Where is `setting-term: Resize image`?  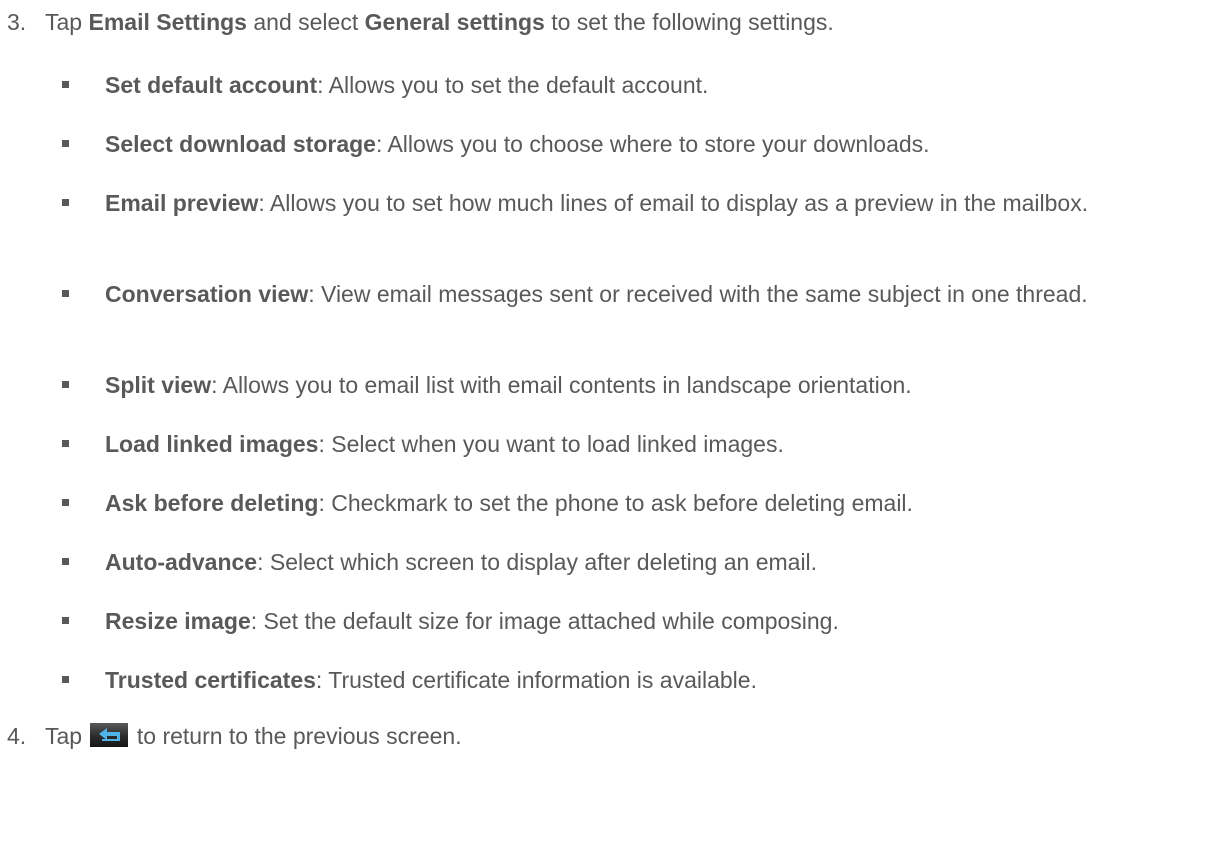 setting-term: Resize image is located at coordinates (178, 621).